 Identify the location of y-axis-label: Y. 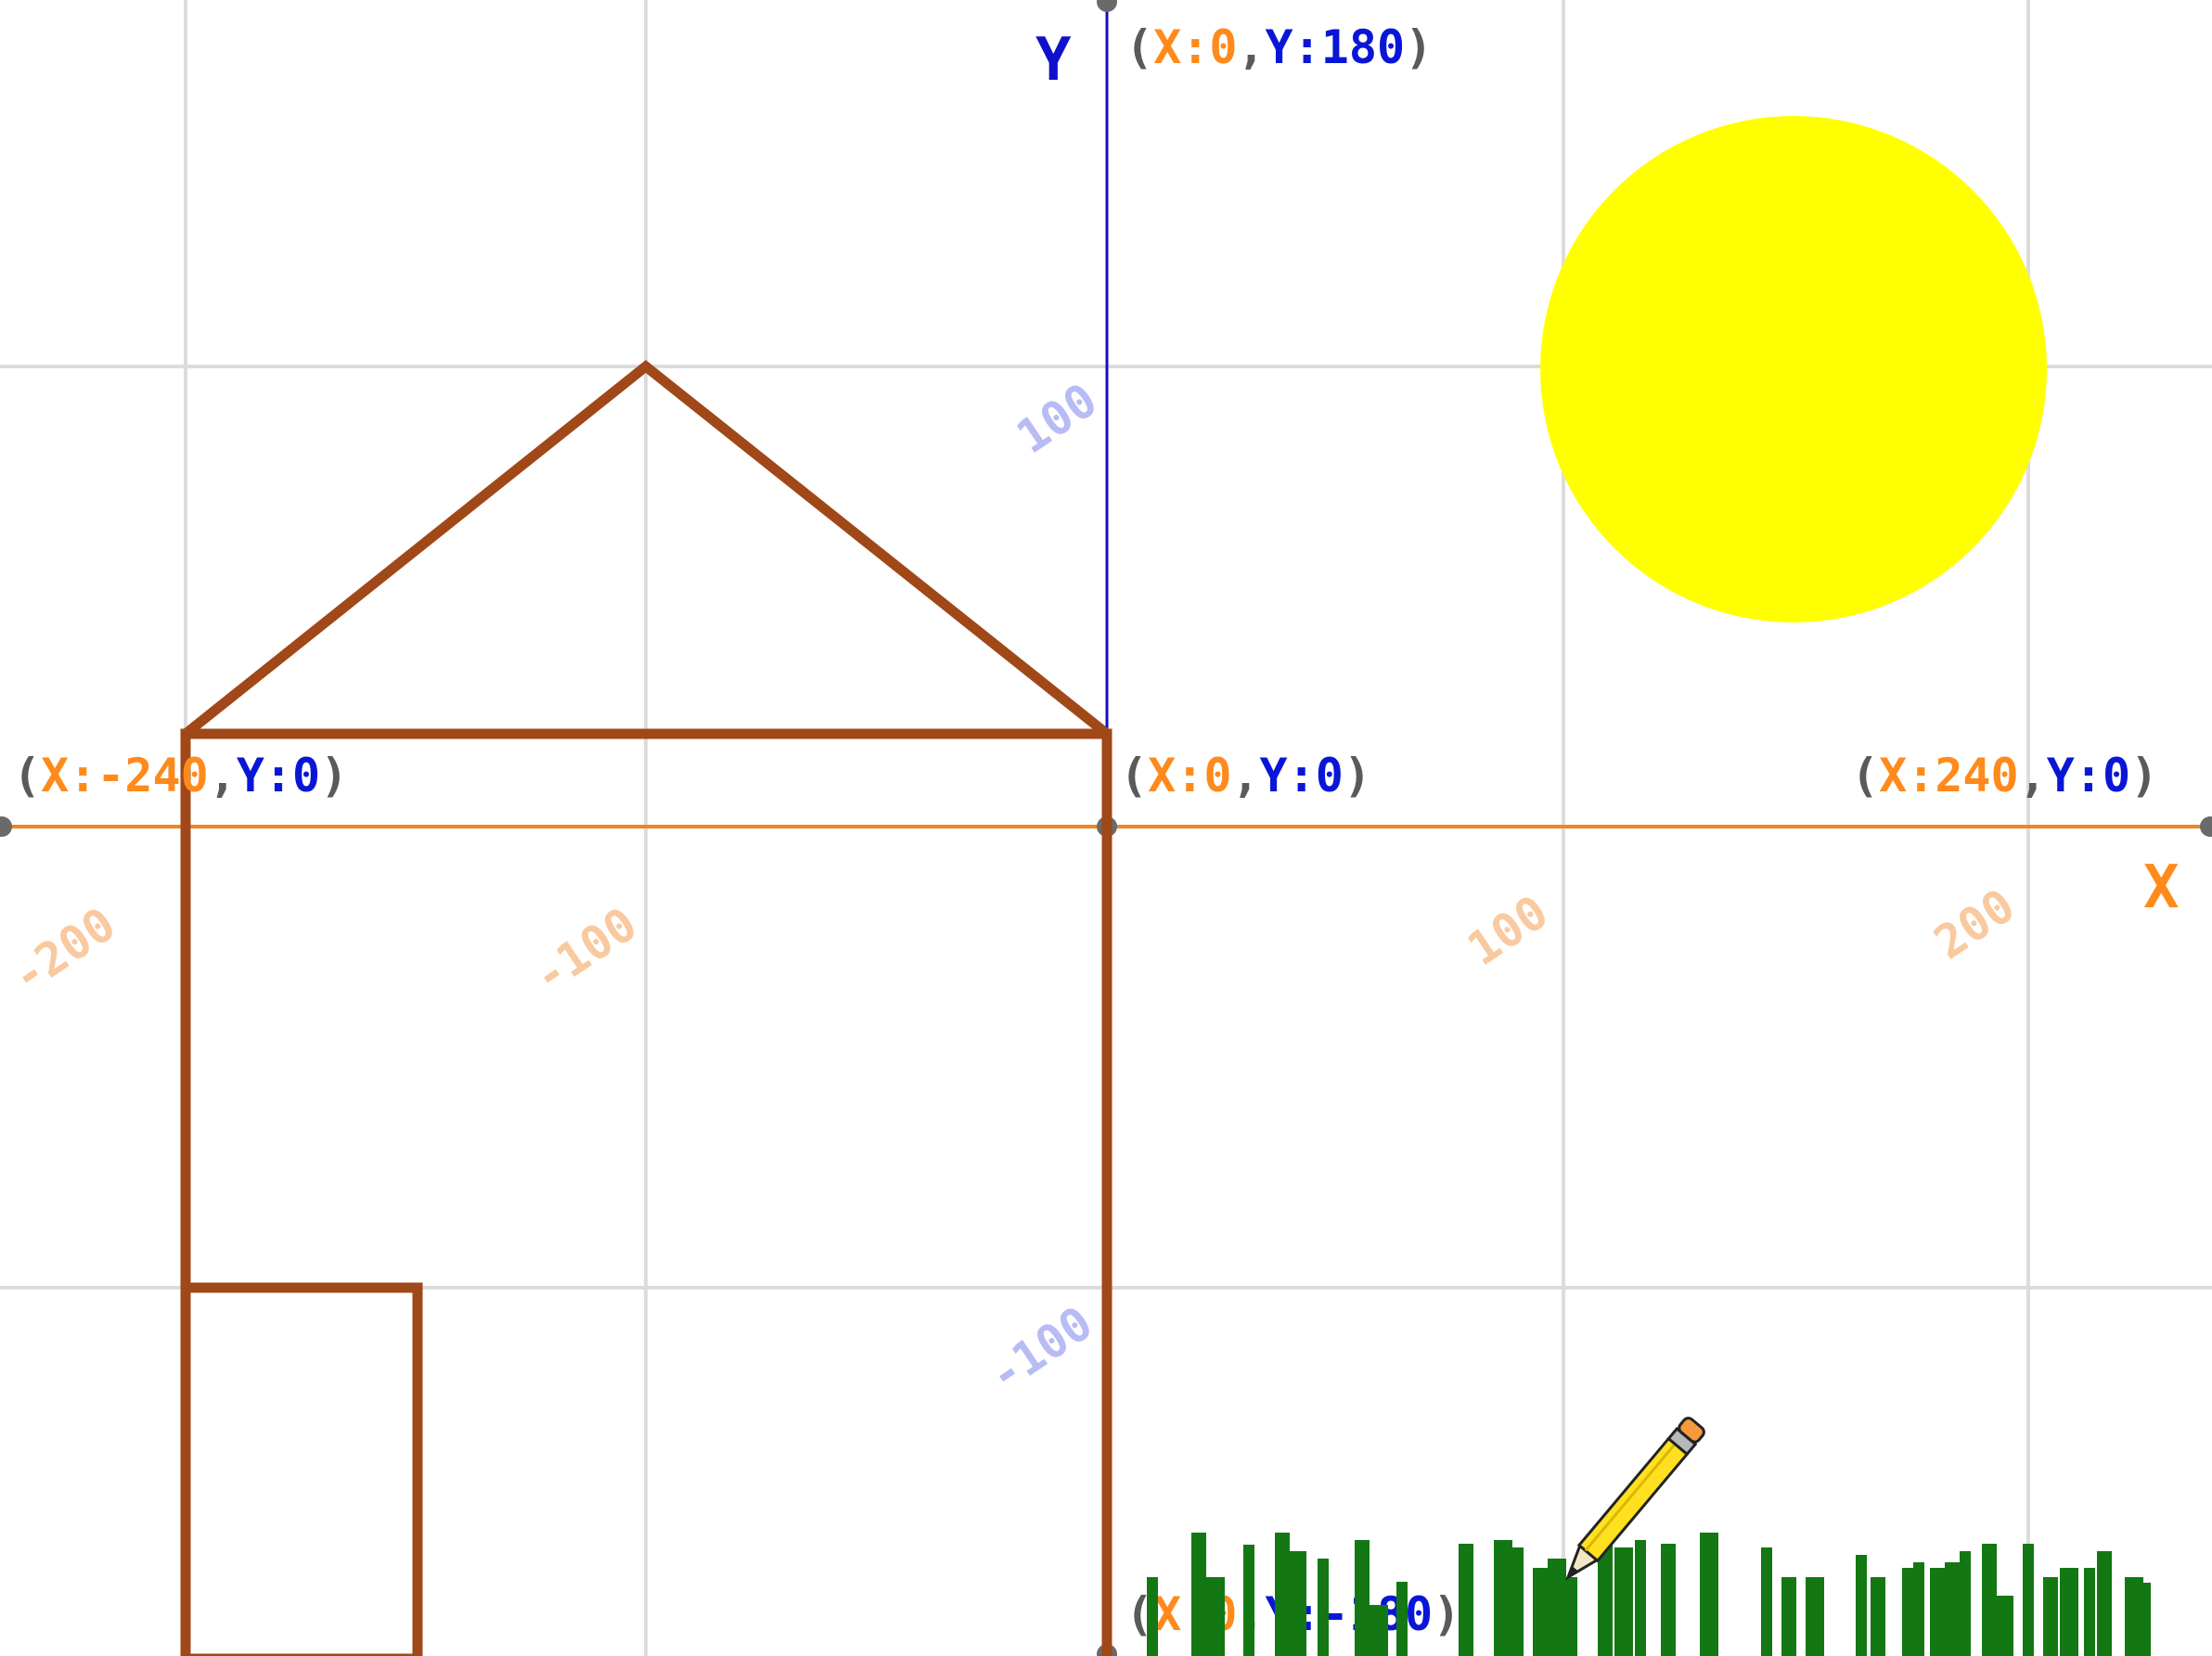
(1053, 60).